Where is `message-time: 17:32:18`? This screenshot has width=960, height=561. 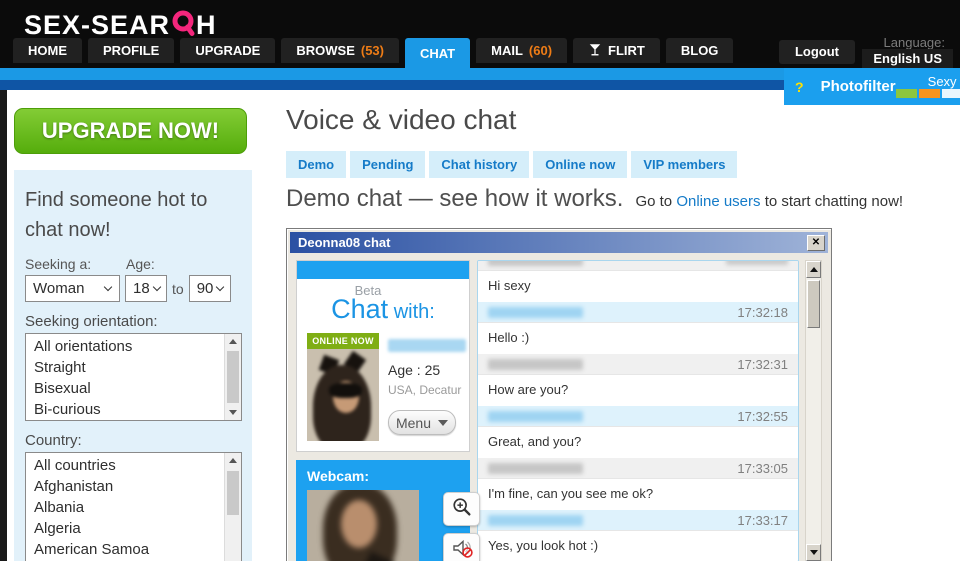 message-time: 17:32:18 is located at coordinates (762, 312).